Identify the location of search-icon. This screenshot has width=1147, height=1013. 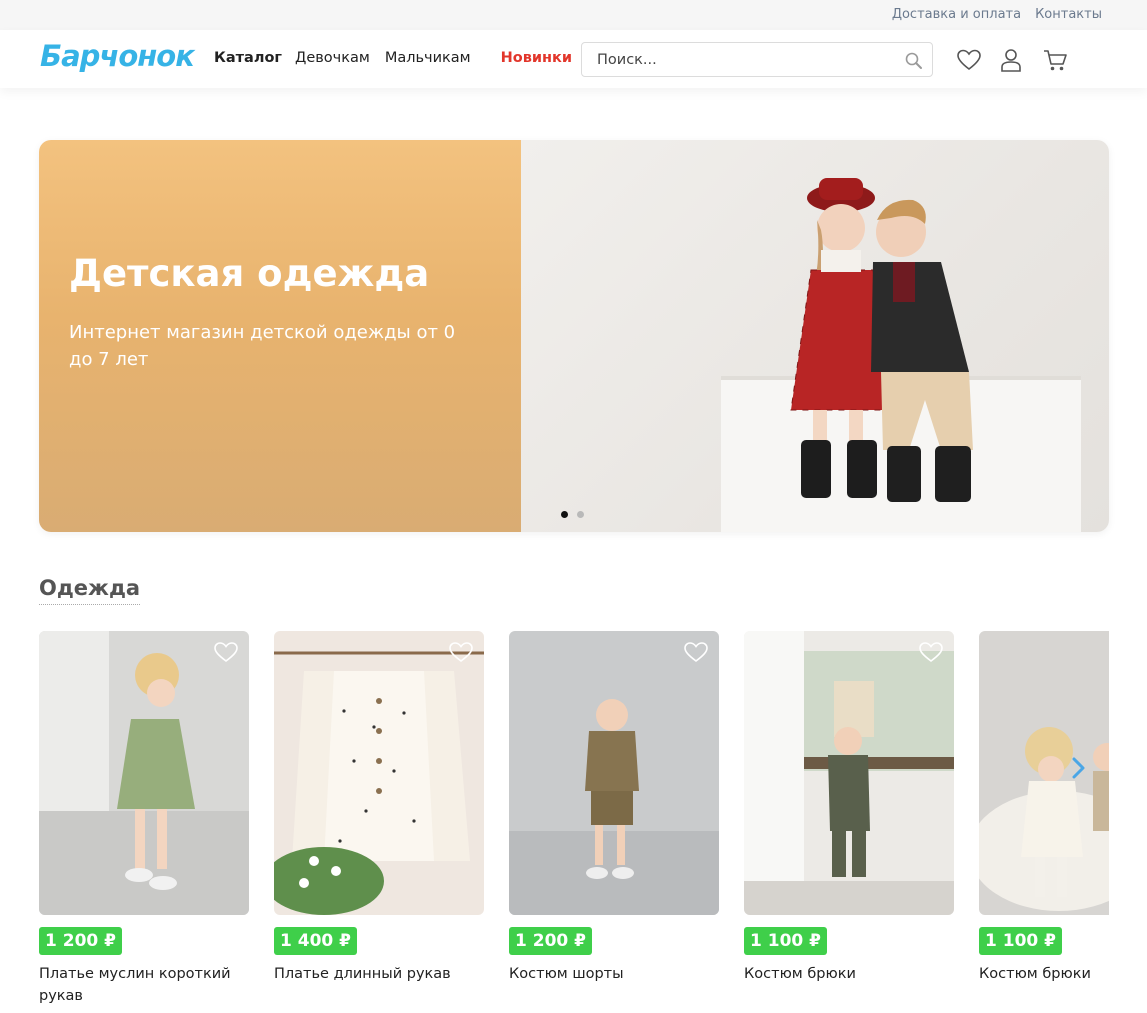
(914, 61).